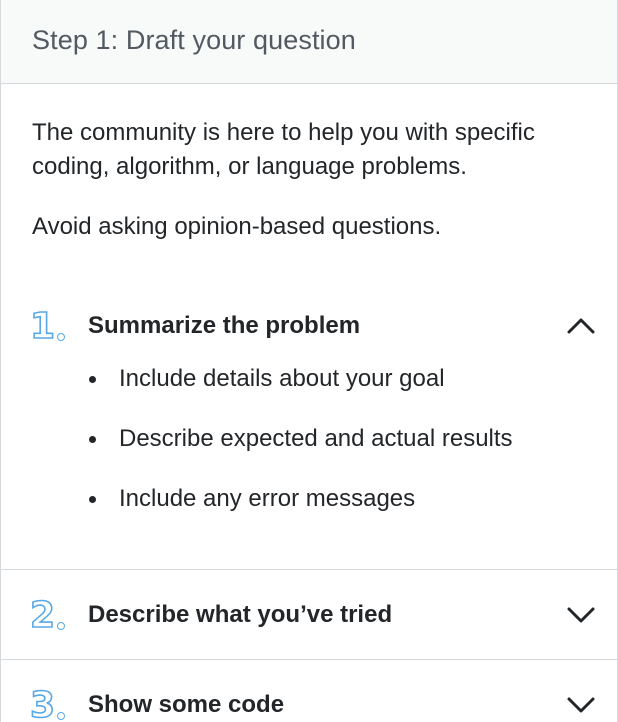 The width and height of the screenshot is (618, 722). Describe the element at coordinates (42, 703) in the screenshot. I see `step-number-3-digit: 3` at that location.